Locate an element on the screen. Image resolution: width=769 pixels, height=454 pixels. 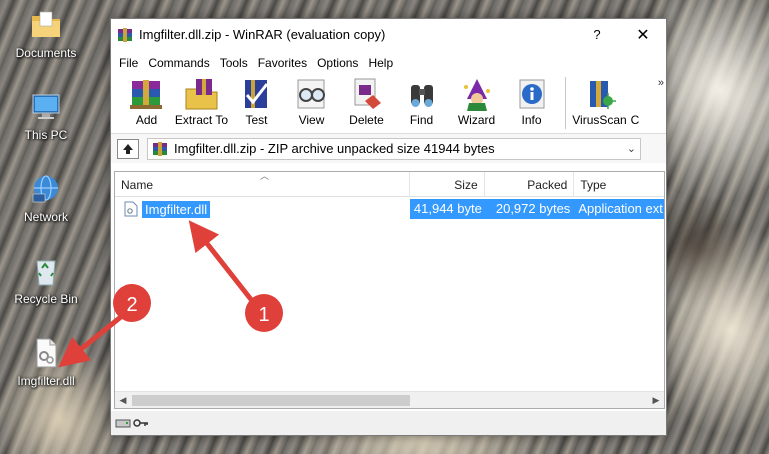
comment-button: C is located at coordinates (635, 104).